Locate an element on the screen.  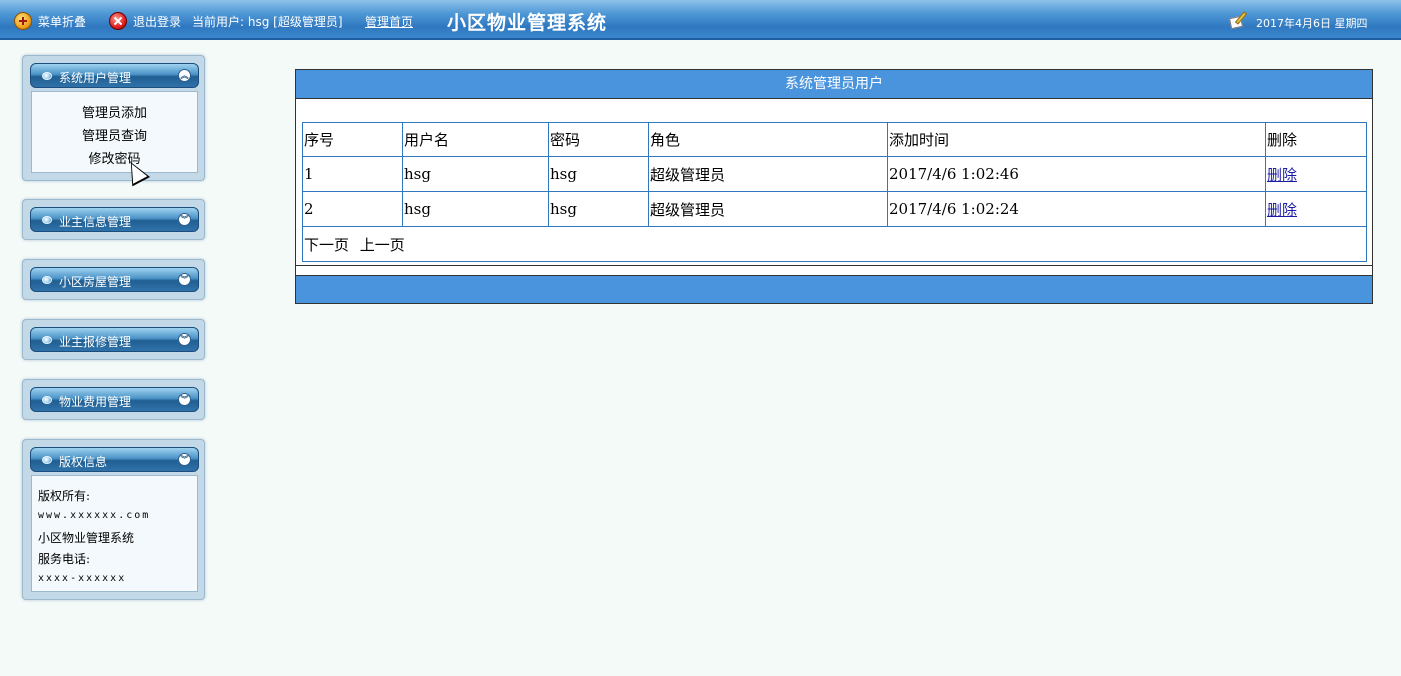
logout-link: 退出登录 is located at coordinates (157, 21).